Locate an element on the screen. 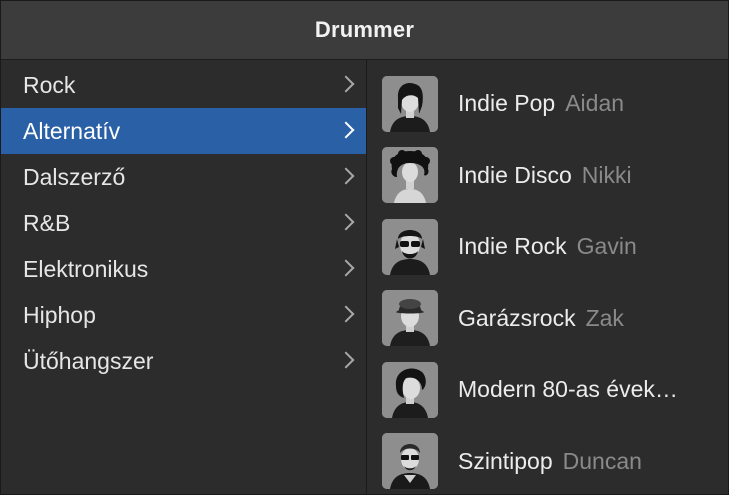 This screenshot has height=495, width=729. genre-item-rnb: R&B is located at coordinates (183, 223).